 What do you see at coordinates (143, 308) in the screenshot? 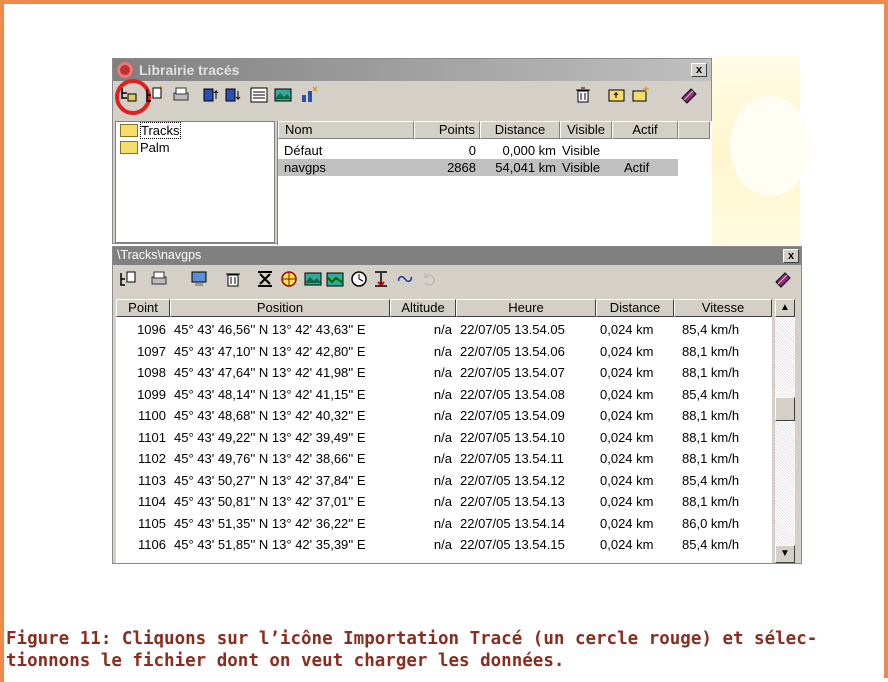
I see `column-header-point: Point` at bounding box center [143, 308].